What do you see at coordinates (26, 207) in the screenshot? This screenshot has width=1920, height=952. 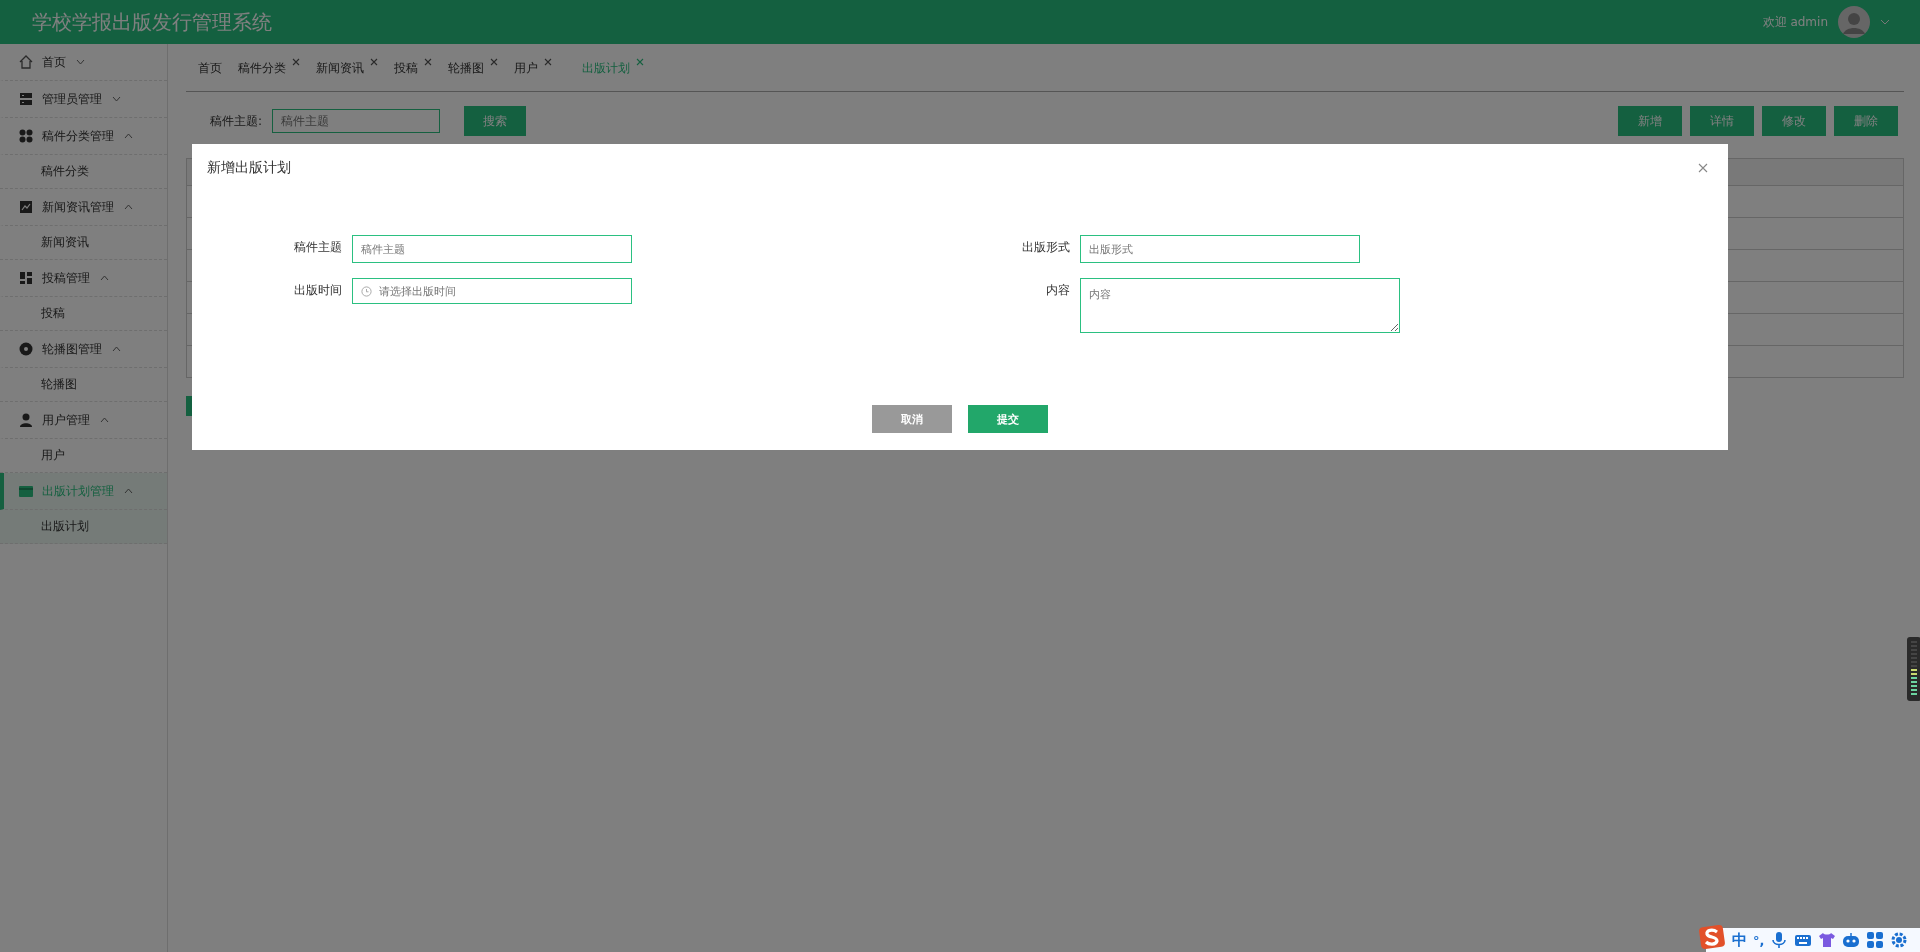 I see `image-icon` at bounding box center [26, 207].